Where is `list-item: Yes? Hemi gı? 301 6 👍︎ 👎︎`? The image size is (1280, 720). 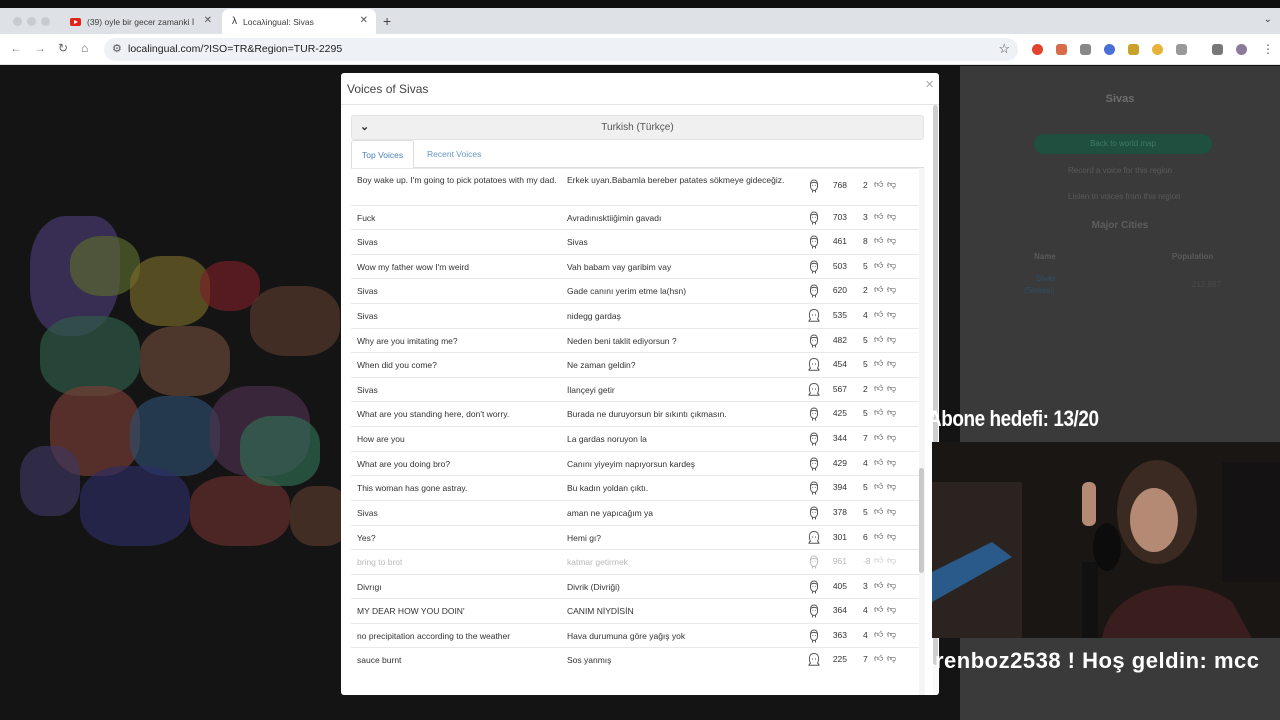
list-item: Yes? Hemi gı? 301 6 👍︎ 👎︎ is located at coordinates (635, 537).